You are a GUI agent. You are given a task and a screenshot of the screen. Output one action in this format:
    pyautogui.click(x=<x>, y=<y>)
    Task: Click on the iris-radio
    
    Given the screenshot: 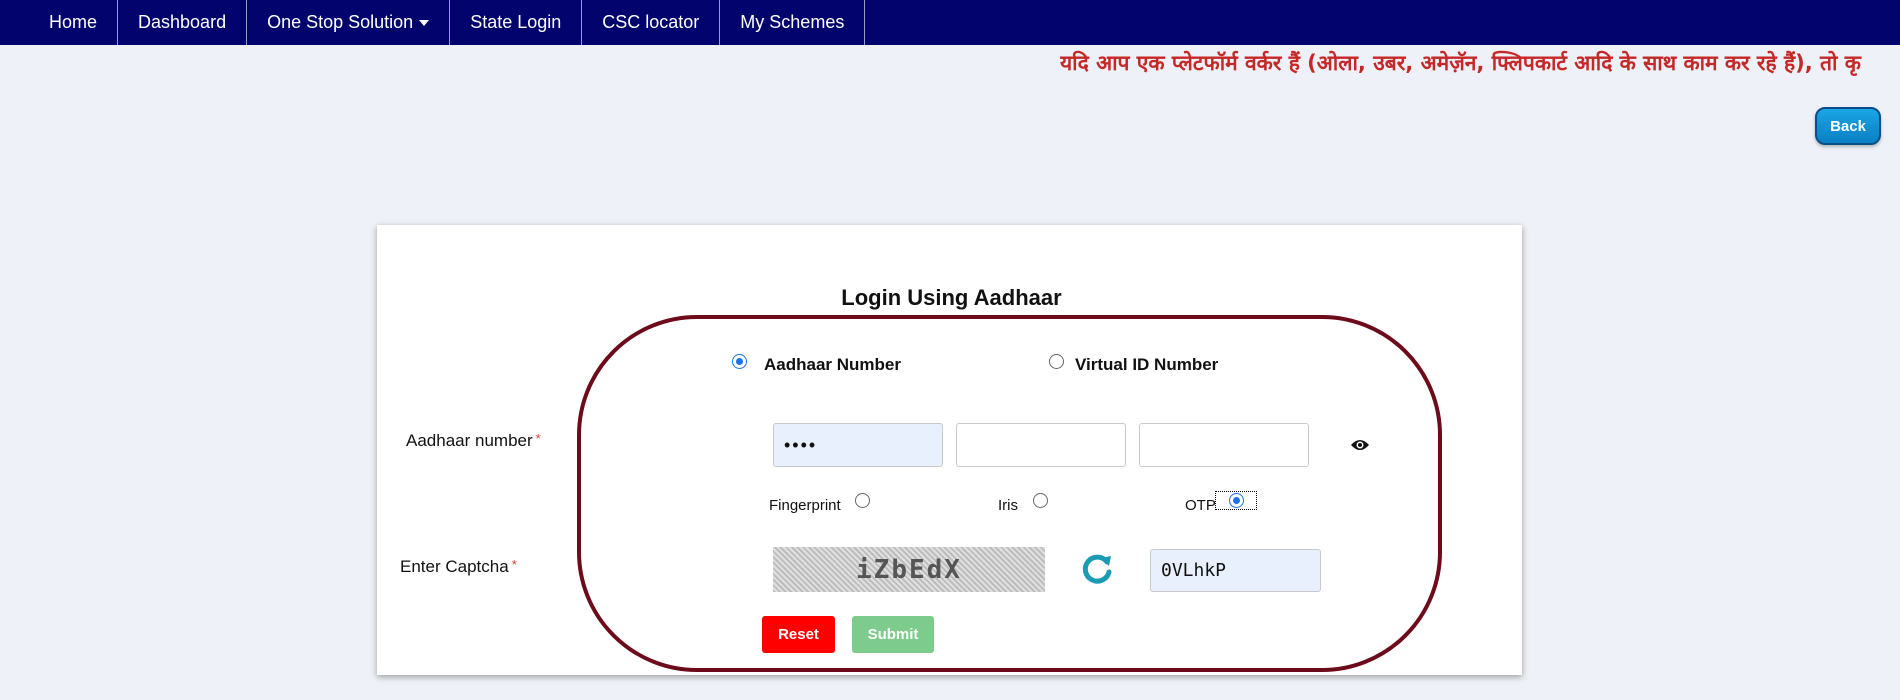 What is the action you would take?
    pyautogui.click(x=1040, y=500)
    